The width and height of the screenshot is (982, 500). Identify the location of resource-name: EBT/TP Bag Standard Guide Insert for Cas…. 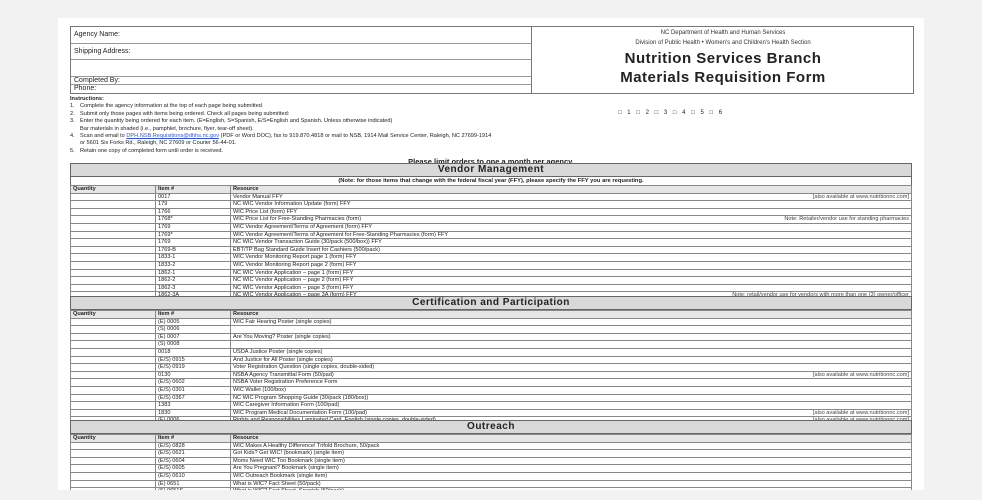
(306, 249).